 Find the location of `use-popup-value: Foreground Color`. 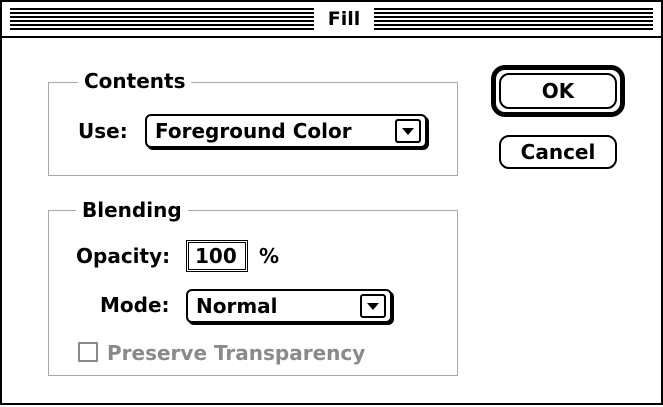

use-popup-value: Foreground Color is located at coordinates (253, 131).